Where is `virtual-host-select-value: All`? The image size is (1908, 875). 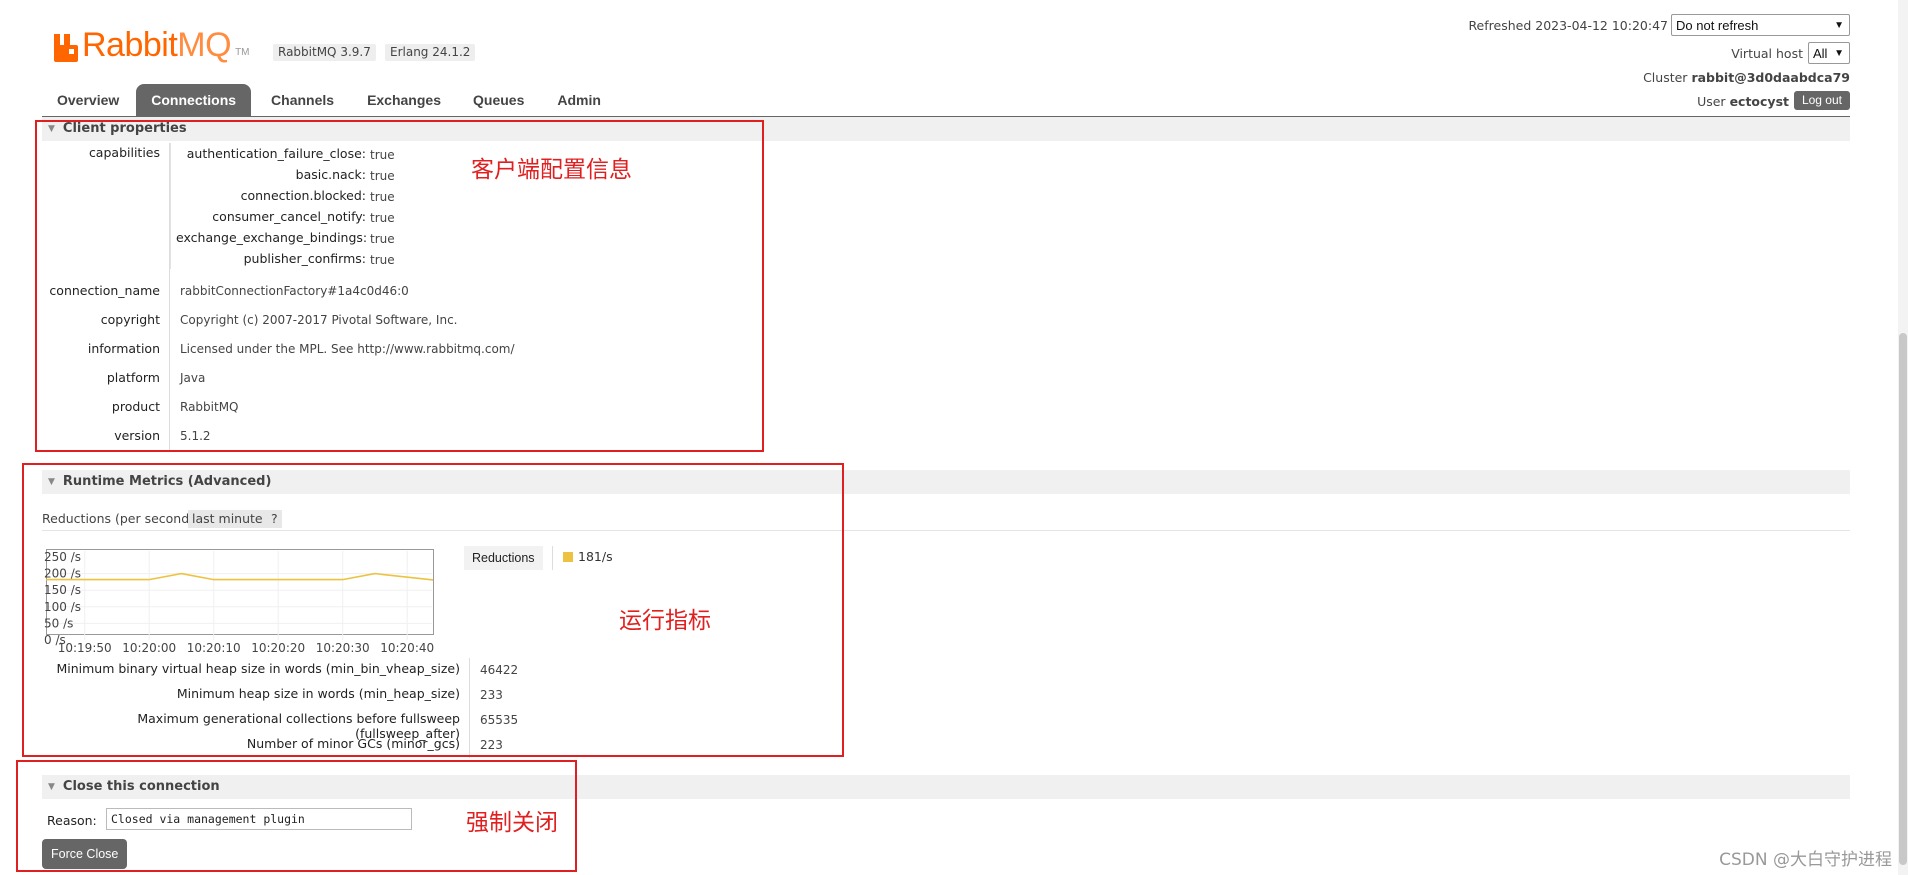
virtual-host-select-value: All is located at coordinates (1820, 53).